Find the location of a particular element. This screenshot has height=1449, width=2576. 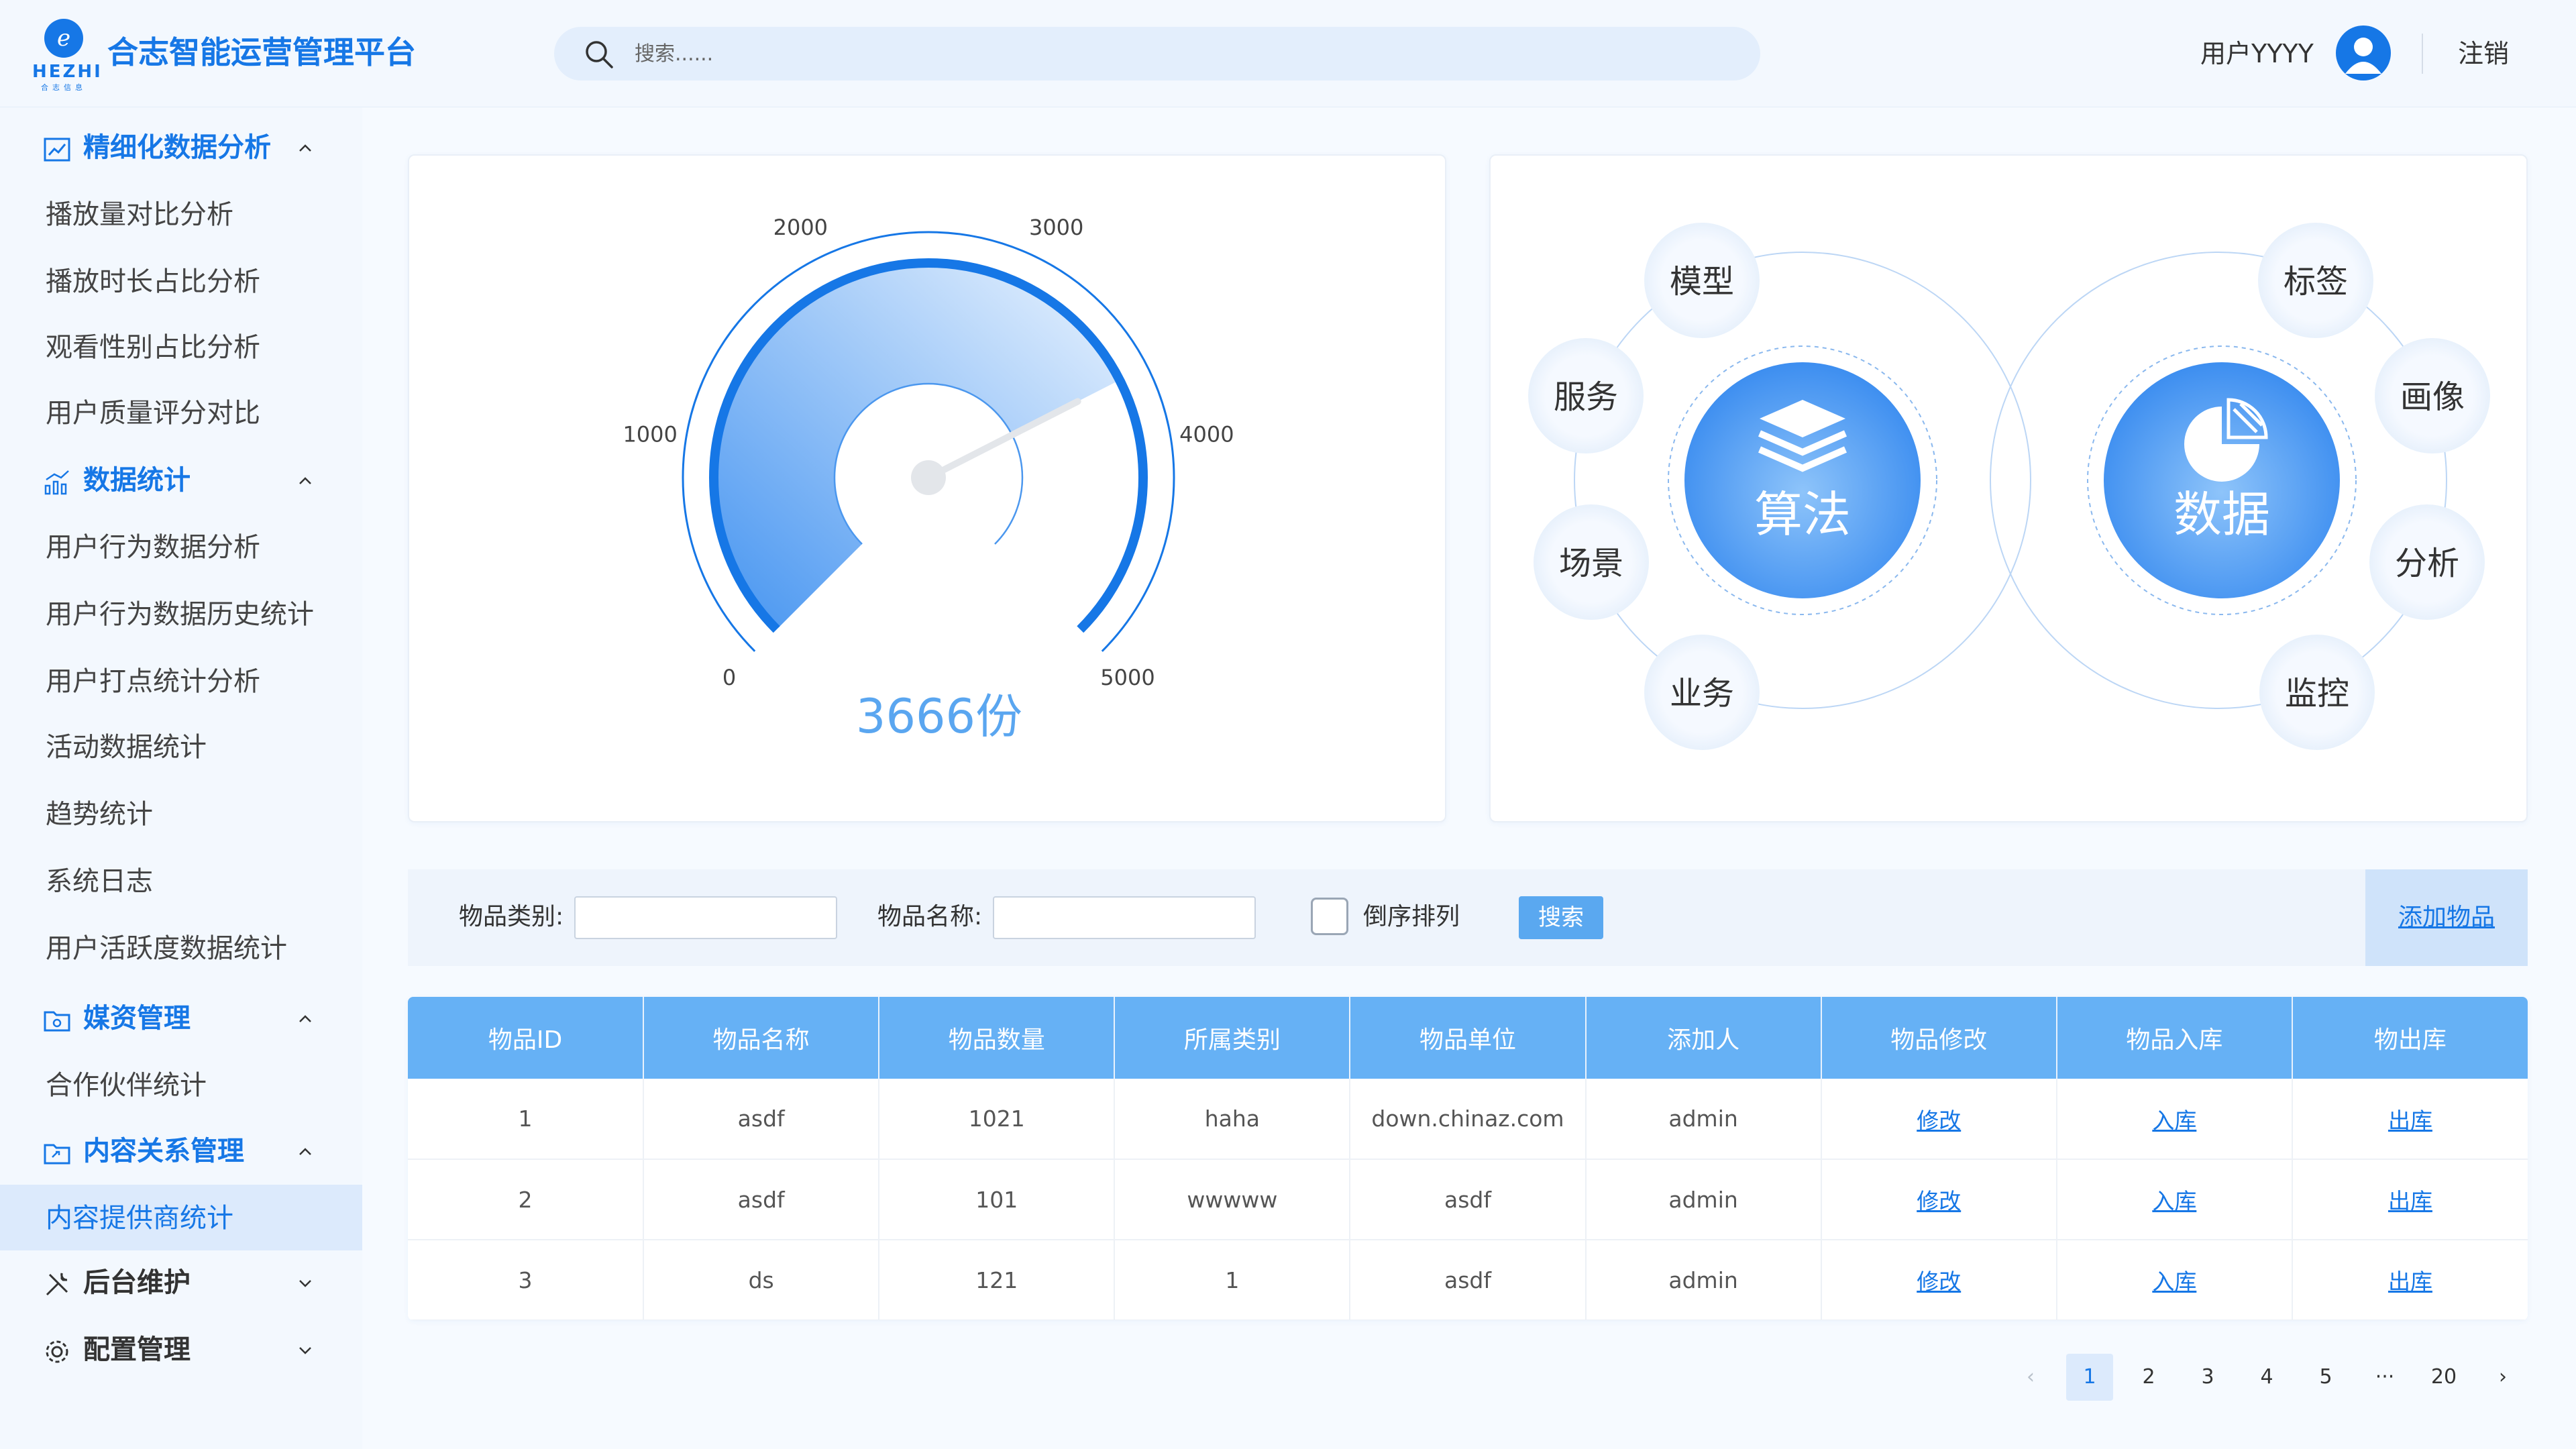

search-bar is located at coordinates (1157, 53).